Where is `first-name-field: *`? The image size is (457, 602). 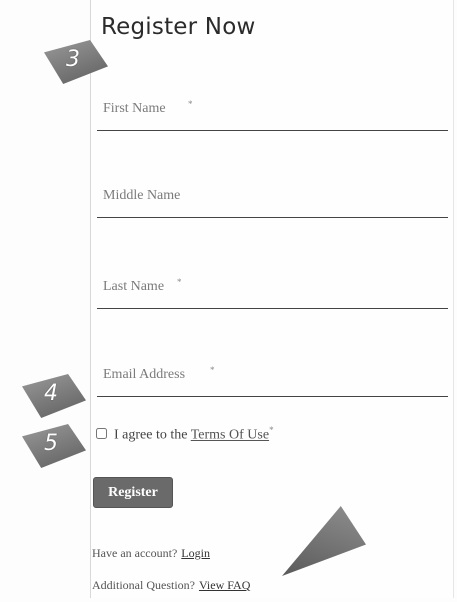 first-name-field: * is located at coordinates (272, 110).